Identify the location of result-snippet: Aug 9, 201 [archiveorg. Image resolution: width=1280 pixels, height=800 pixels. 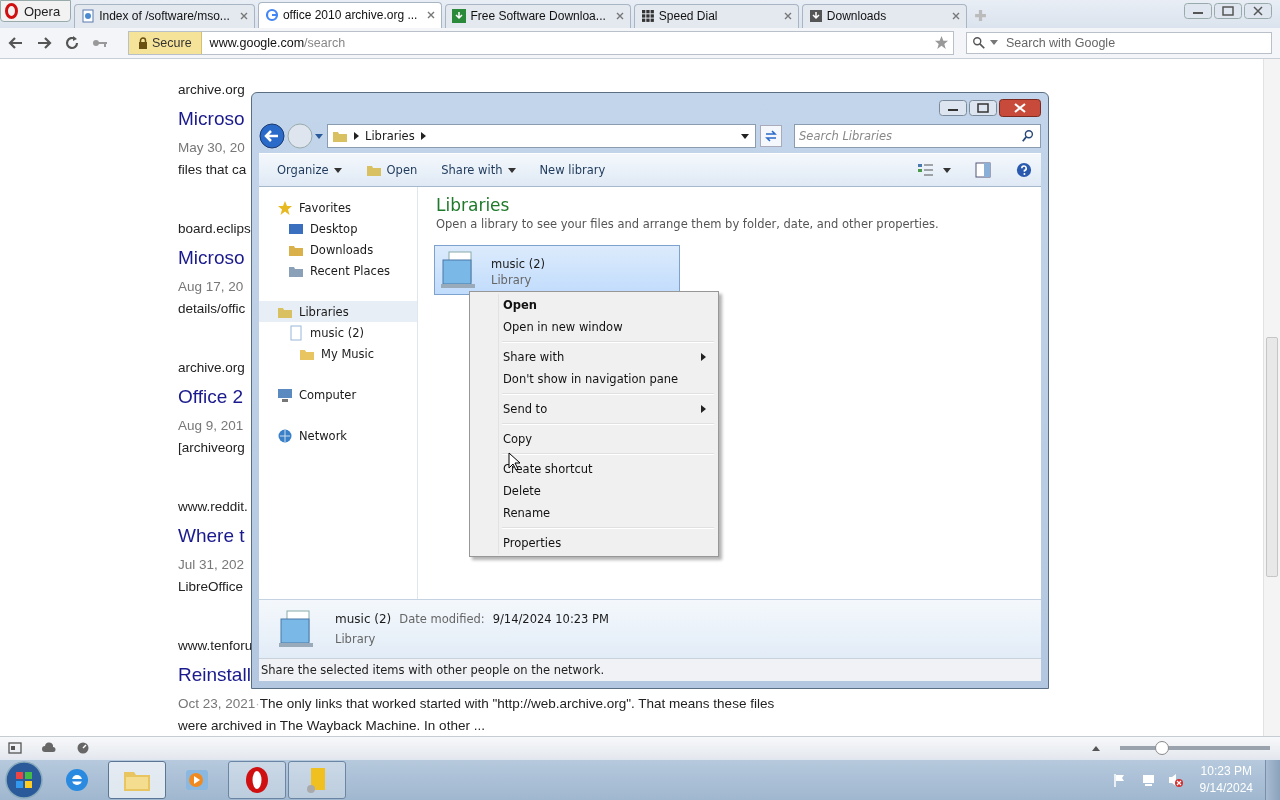
(211, 437).